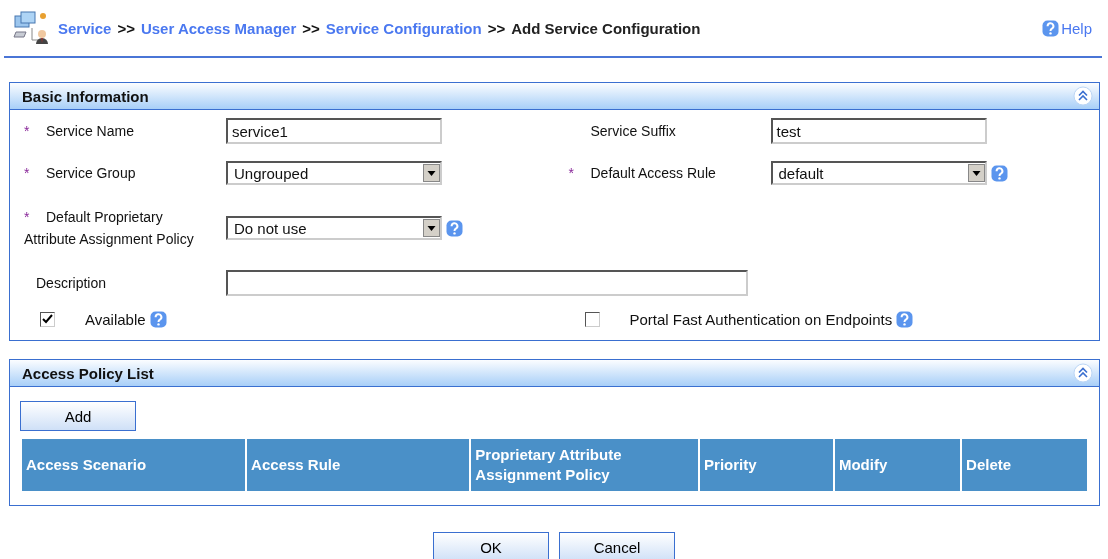 Image resolution: width=1108 pixels, height=559 pixels. What do you see at coordinates (80, 173) in the screenshot?
I see `field-label: * Service Group` at bounding box center [80, 173].